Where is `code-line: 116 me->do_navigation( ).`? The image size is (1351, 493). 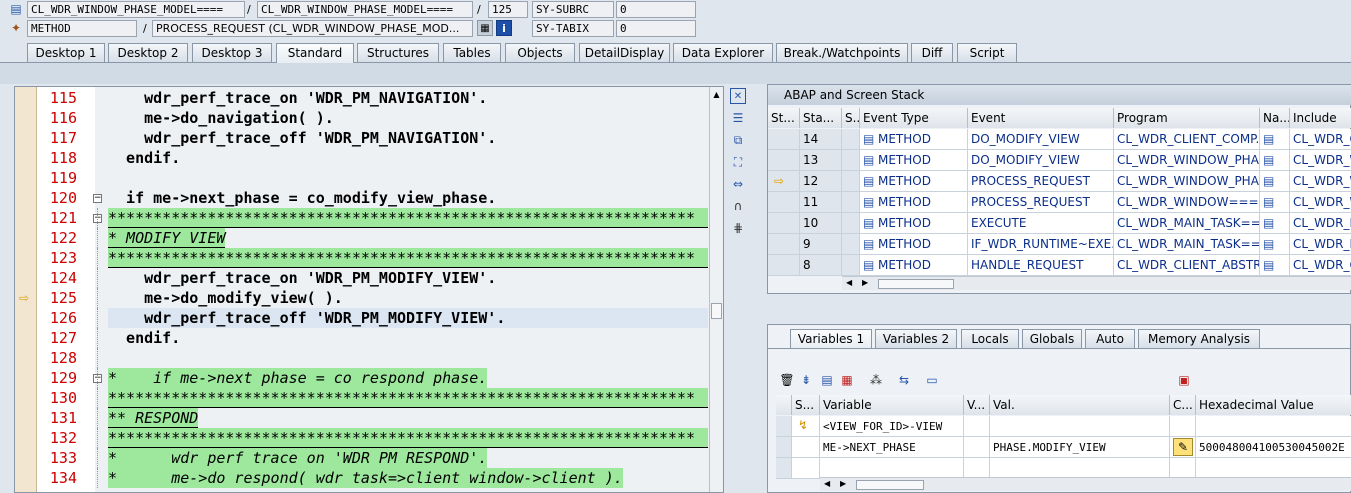
code-line: 116 me->do_navigation( ). is located at coordinates (369, 118).